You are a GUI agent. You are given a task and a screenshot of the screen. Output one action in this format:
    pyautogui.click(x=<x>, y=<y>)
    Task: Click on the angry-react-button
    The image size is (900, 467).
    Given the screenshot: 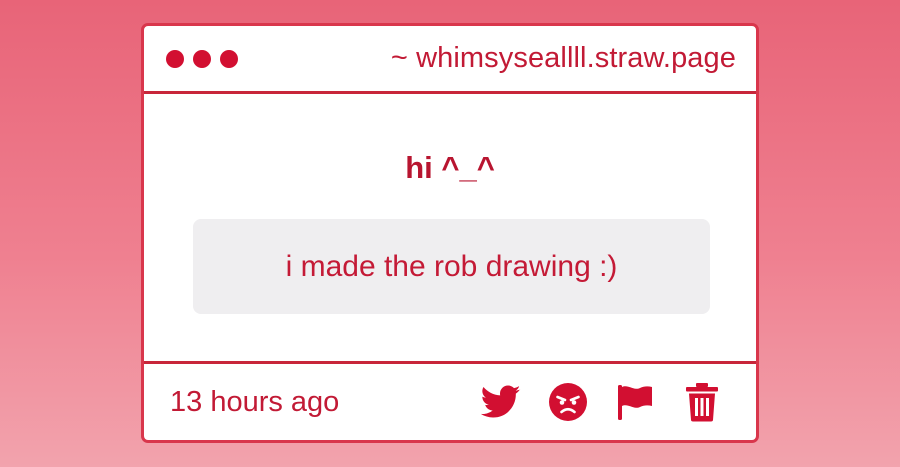 What is the action you would take?
    pyautogui.click(x=568, y=402)
    